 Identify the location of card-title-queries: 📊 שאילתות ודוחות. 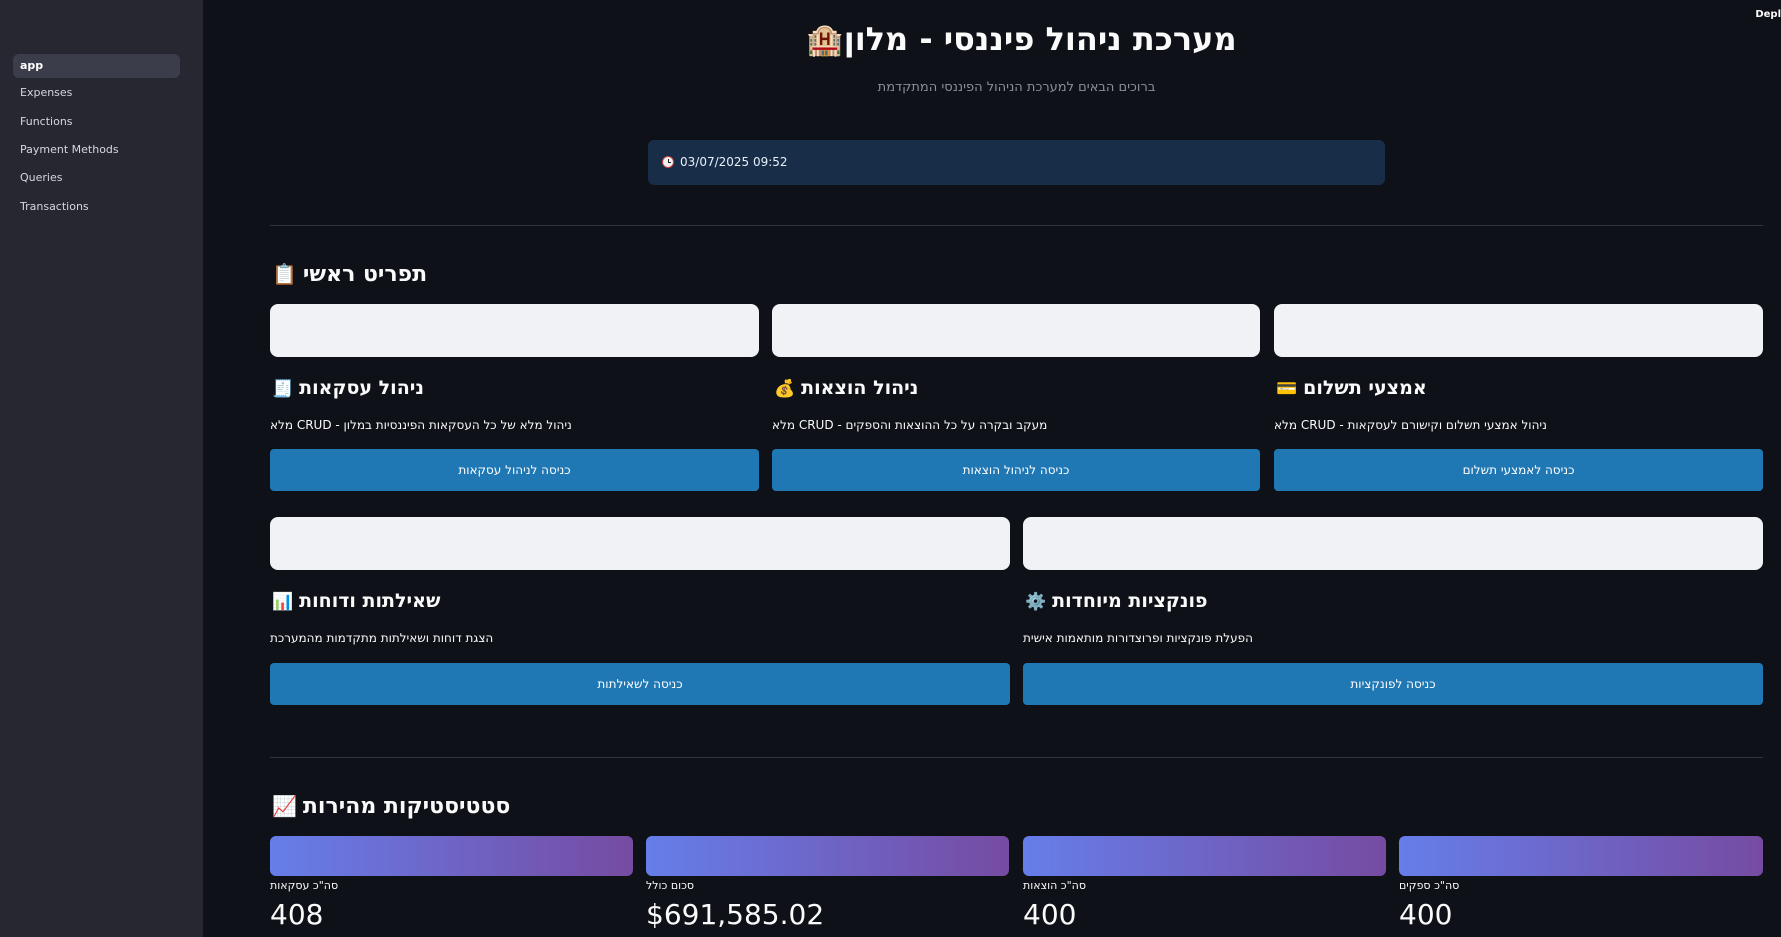
(356, 601).